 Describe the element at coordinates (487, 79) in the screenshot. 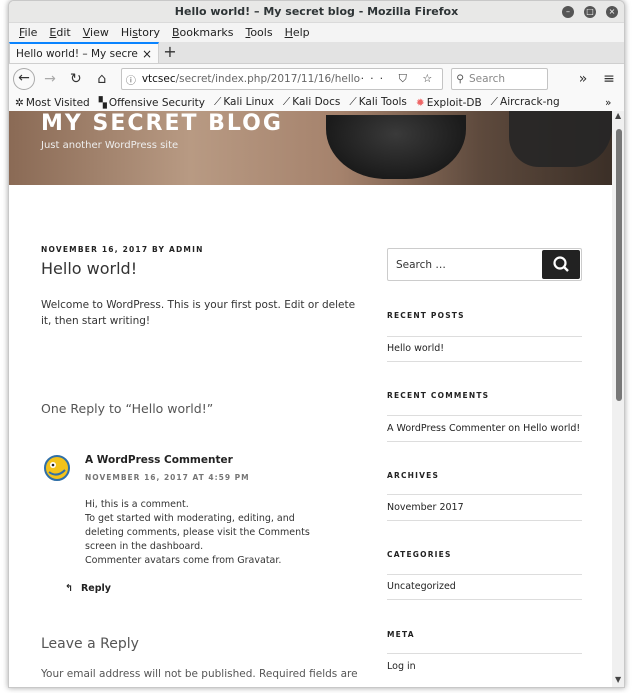

I see `search-placeholder: Search` at that location.